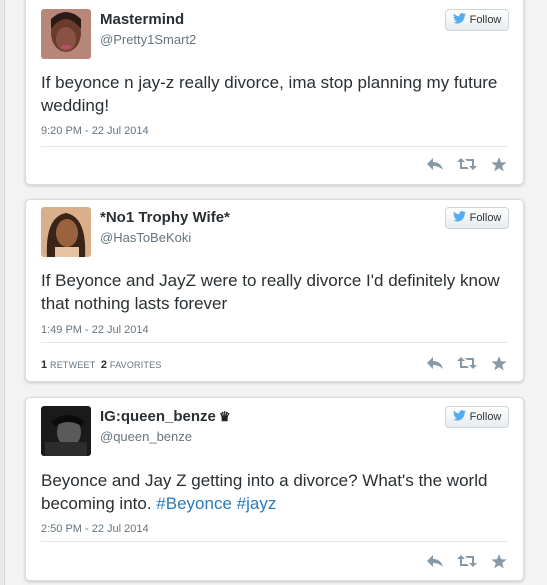 The width and height of the screenshot is (547, 585). Describe the element at coordinates (146, 436) in the screenshot. I see `username: @queen_benze` at that location.